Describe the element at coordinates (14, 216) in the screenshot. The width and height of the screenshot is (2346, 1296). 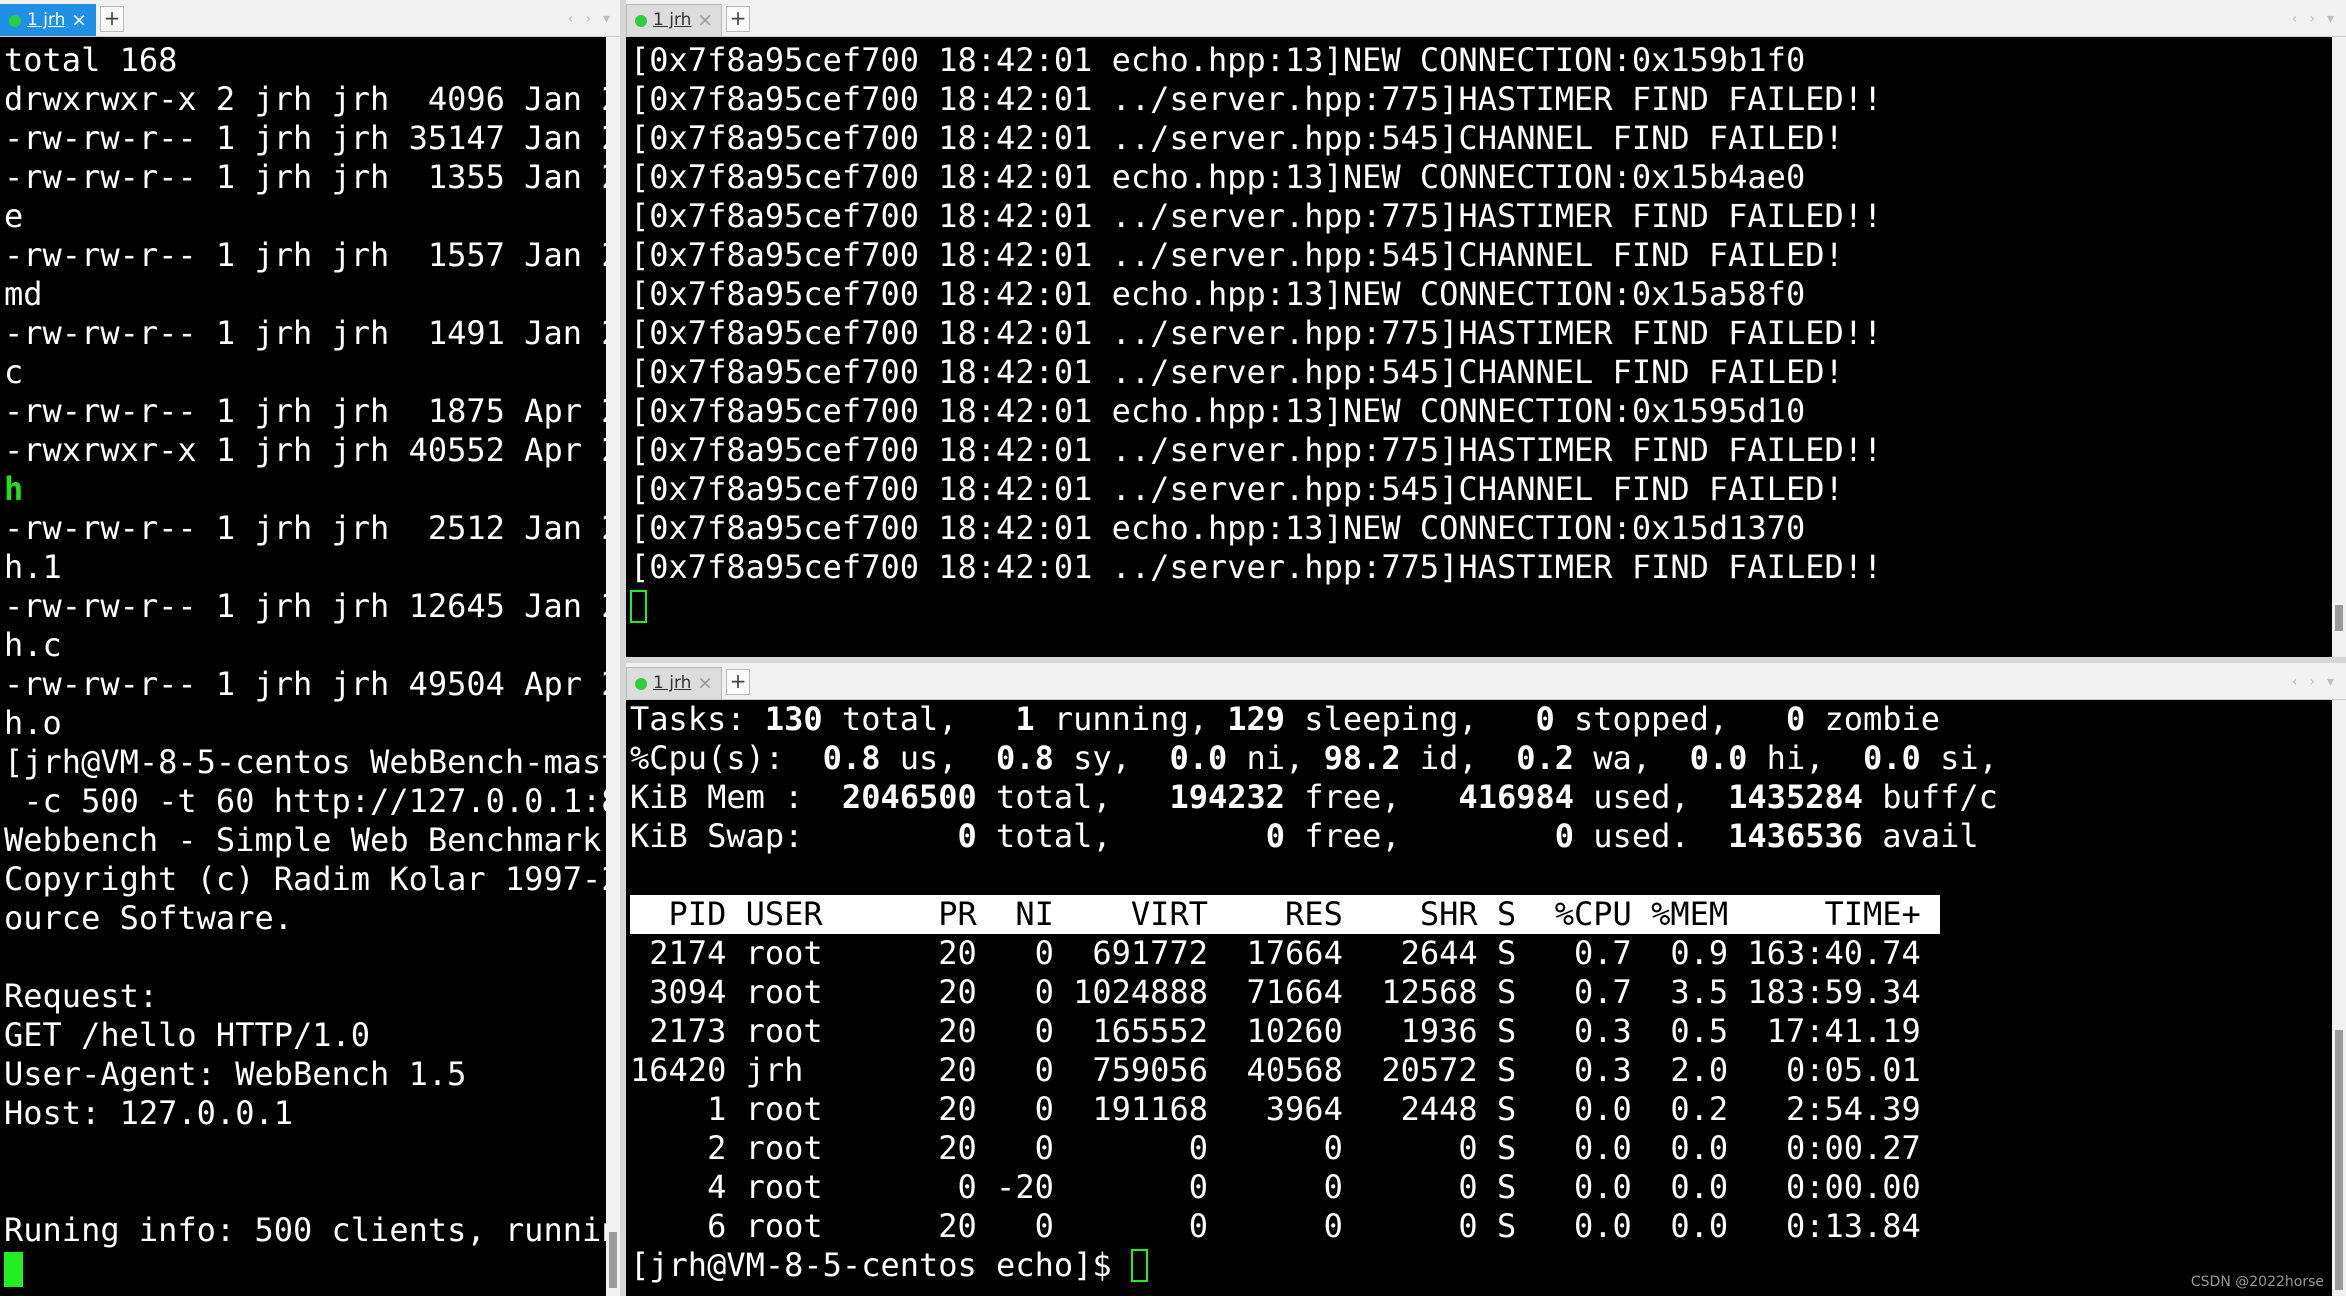
I see `terminal-line: e` at that location.